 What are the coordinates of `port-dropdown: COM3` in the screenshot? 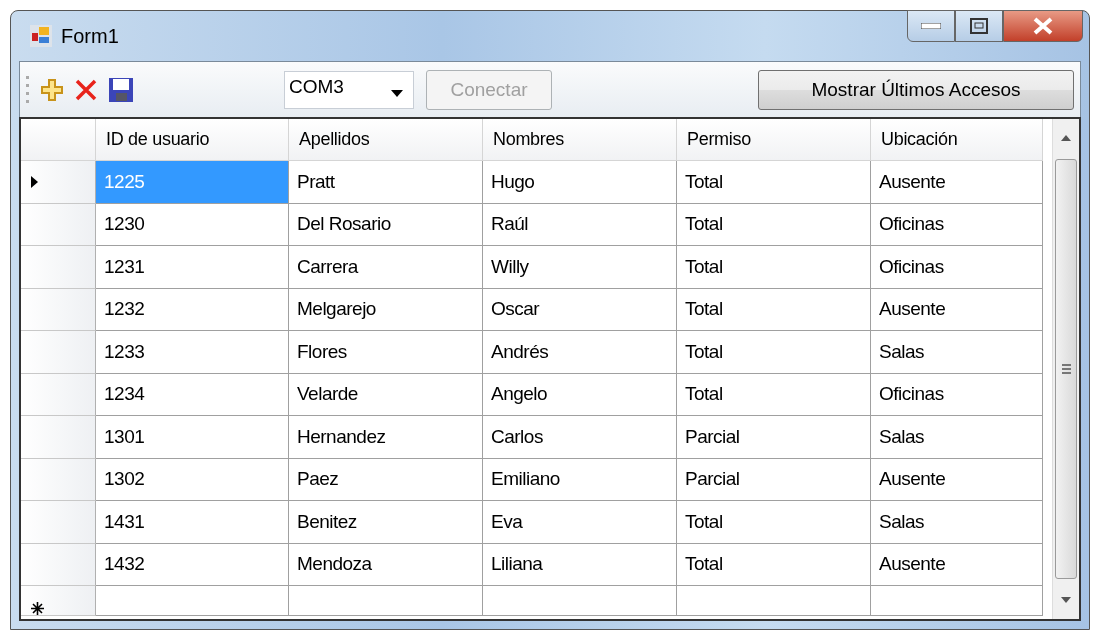 It's located at (349, 89).